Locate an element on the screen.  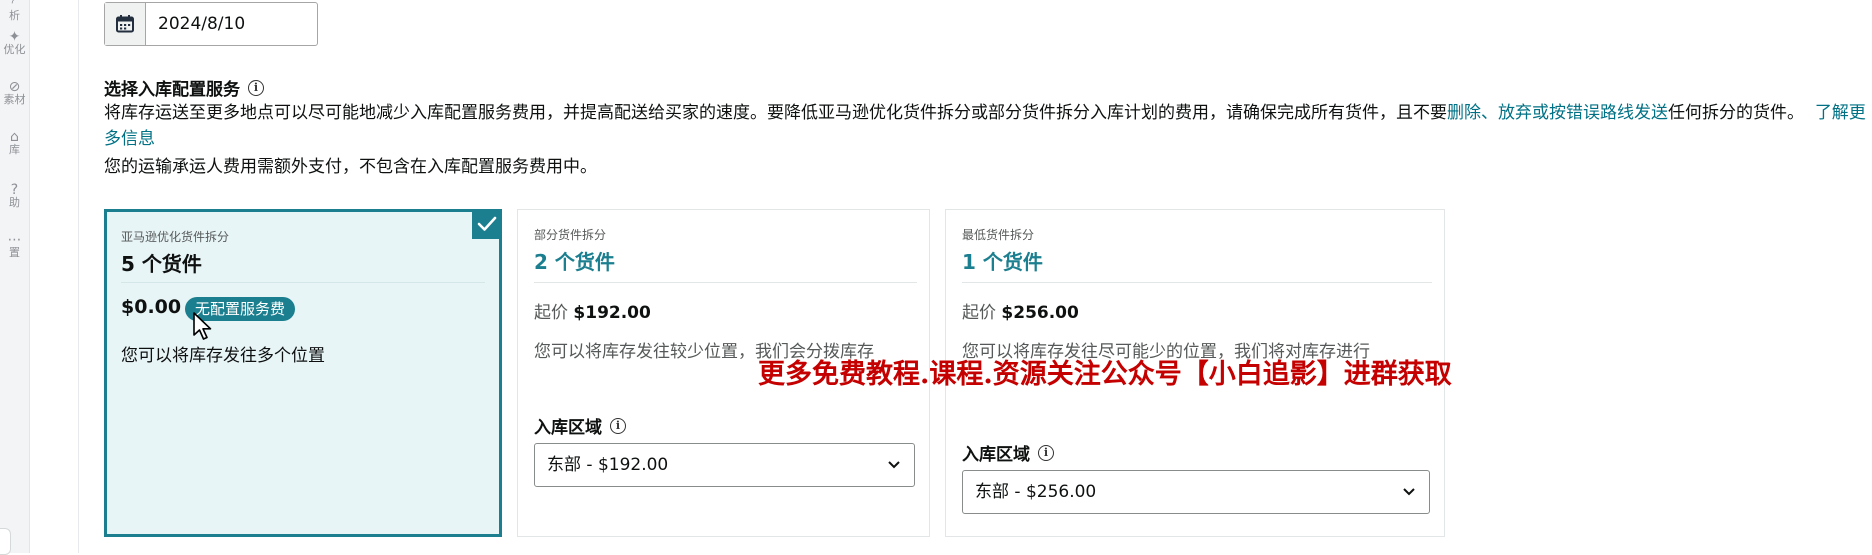
region-select-value: 东部 - $192.00 is located at coordinates (608, 465).